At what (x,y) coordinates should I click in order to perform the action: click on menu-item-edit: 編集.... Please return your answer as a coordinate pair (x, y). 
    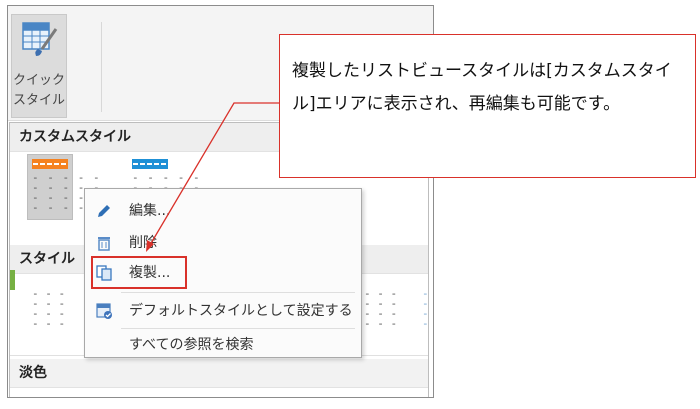
    Looking at the image, I should click on (223, 211).